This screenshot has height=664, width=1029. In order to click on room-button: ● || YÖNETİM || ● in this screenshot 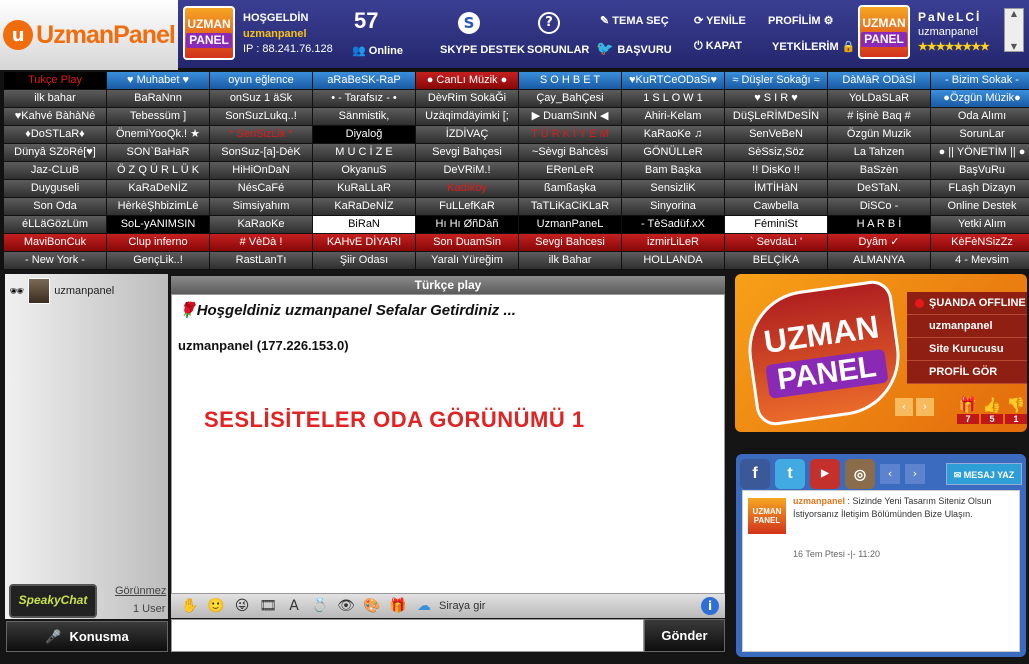, I will do `click(980, 152)`.